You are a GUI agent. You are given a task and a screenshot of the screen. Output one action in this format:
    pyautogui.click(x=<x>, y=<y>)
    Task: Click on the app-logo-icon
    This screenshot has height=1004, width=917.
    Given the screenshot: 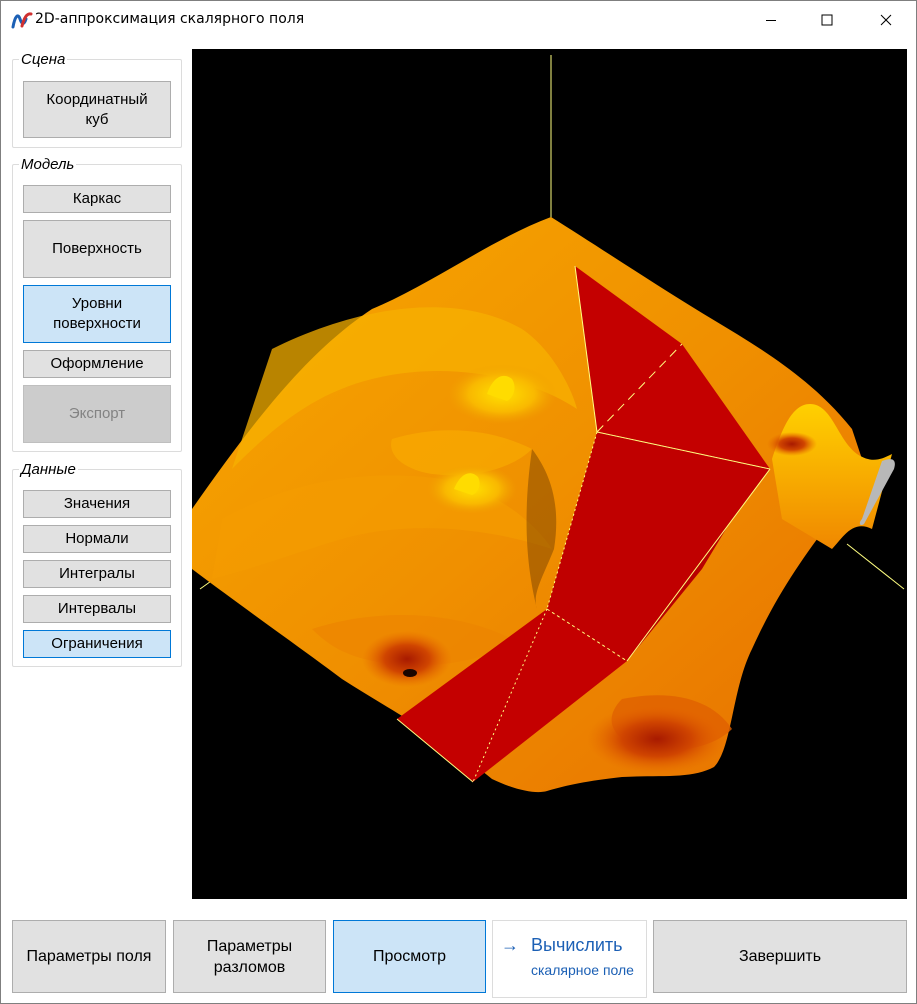 What is the action you would take?
    pyautogui.click(x=22, y=20)
    